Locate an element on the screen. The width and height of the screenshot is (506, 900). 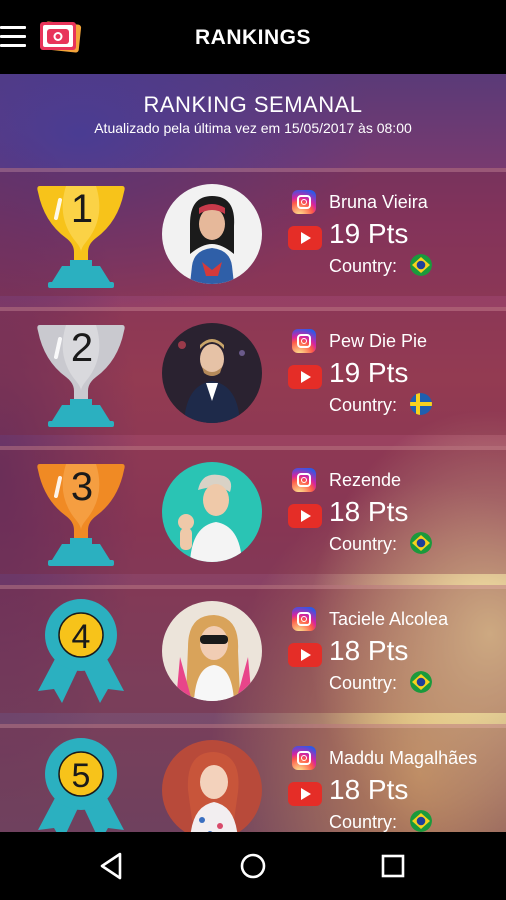
user-name: Pew Die Pie is located at coordinates (378, 341).